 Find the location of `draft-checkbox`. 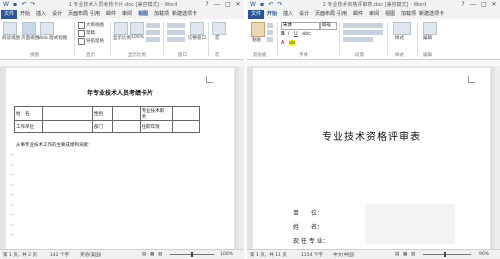

draft-checkbox is located at coordinates (81, 33).